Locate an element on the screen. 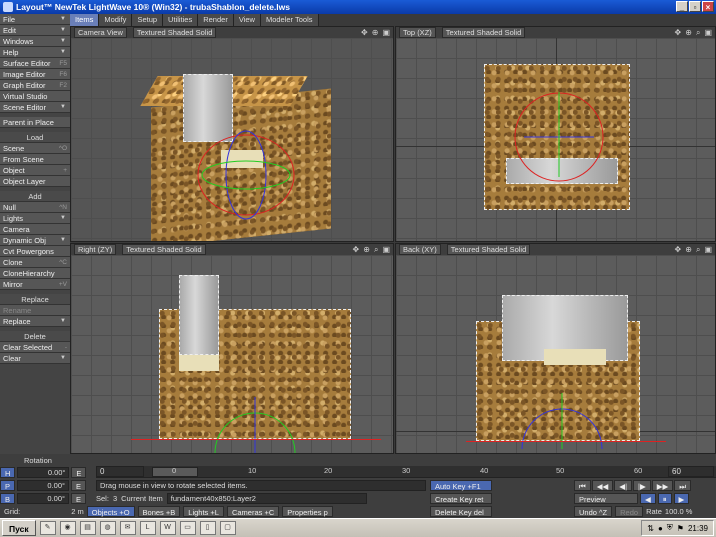  load-from-scene-button: From Scene is located at coordinates (35, 159).